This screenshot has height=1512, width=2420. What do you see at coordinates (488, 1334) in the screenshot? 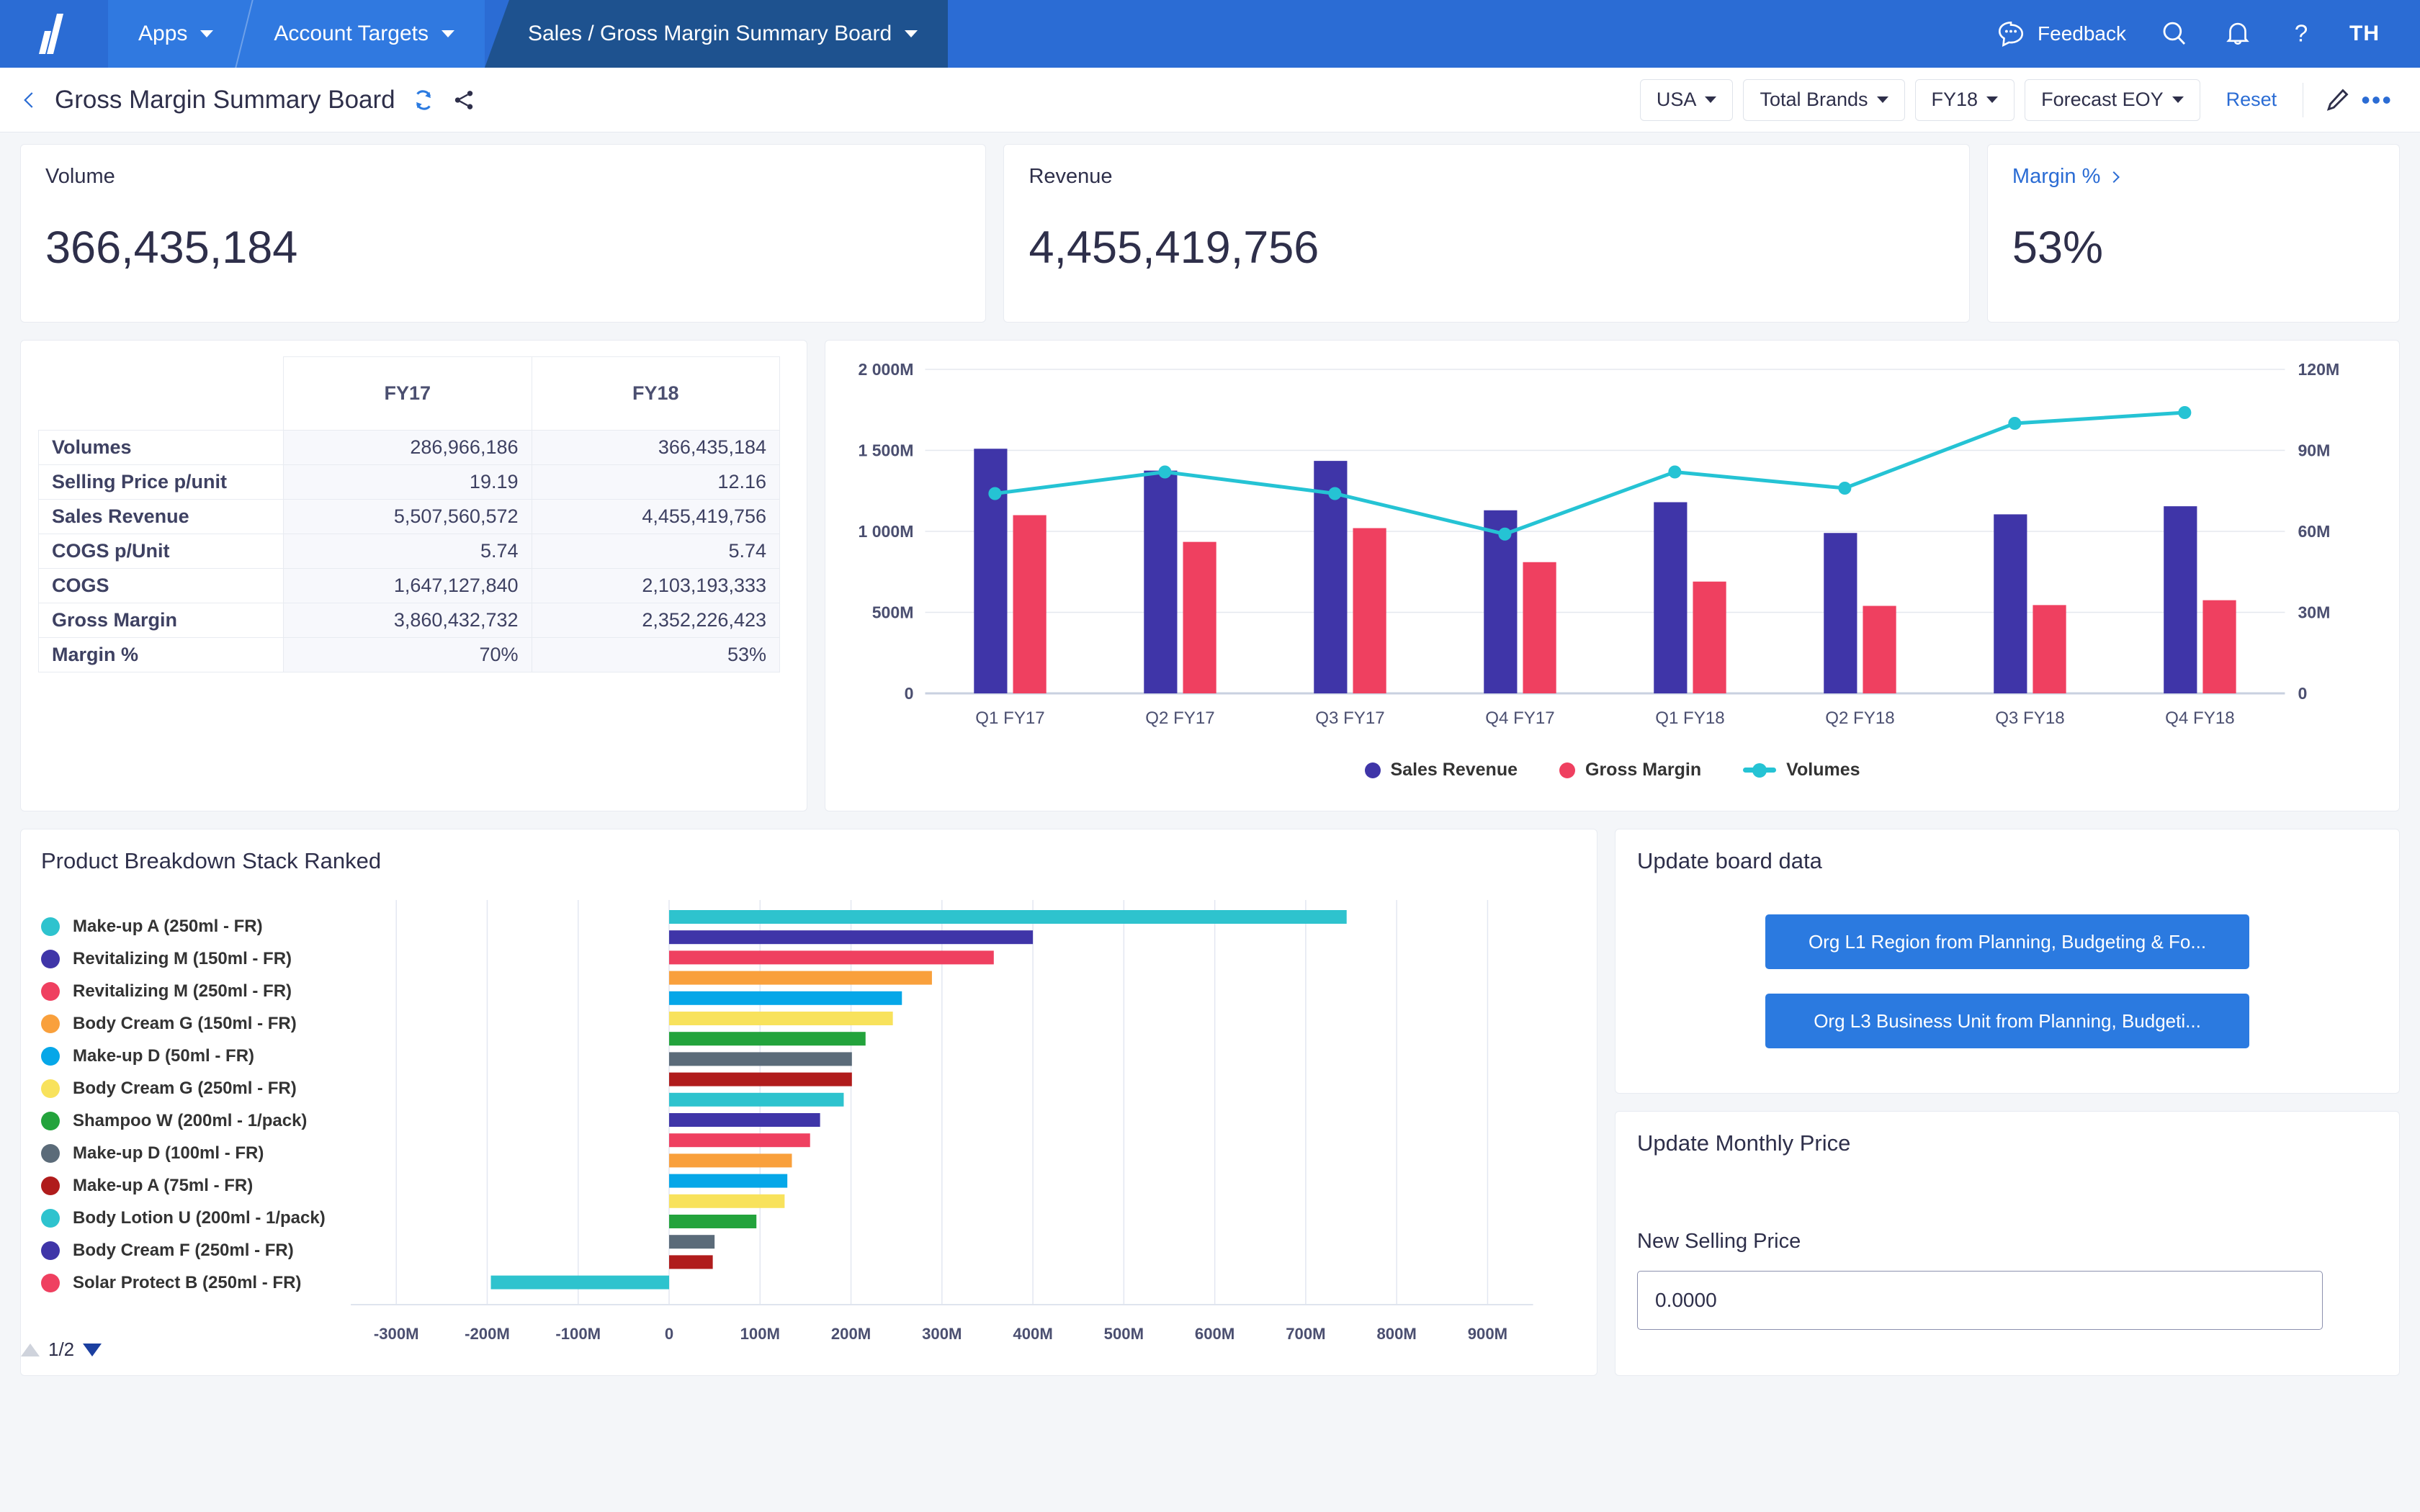
I see `svg-text: -200M` at bounding box center [488, 1334].